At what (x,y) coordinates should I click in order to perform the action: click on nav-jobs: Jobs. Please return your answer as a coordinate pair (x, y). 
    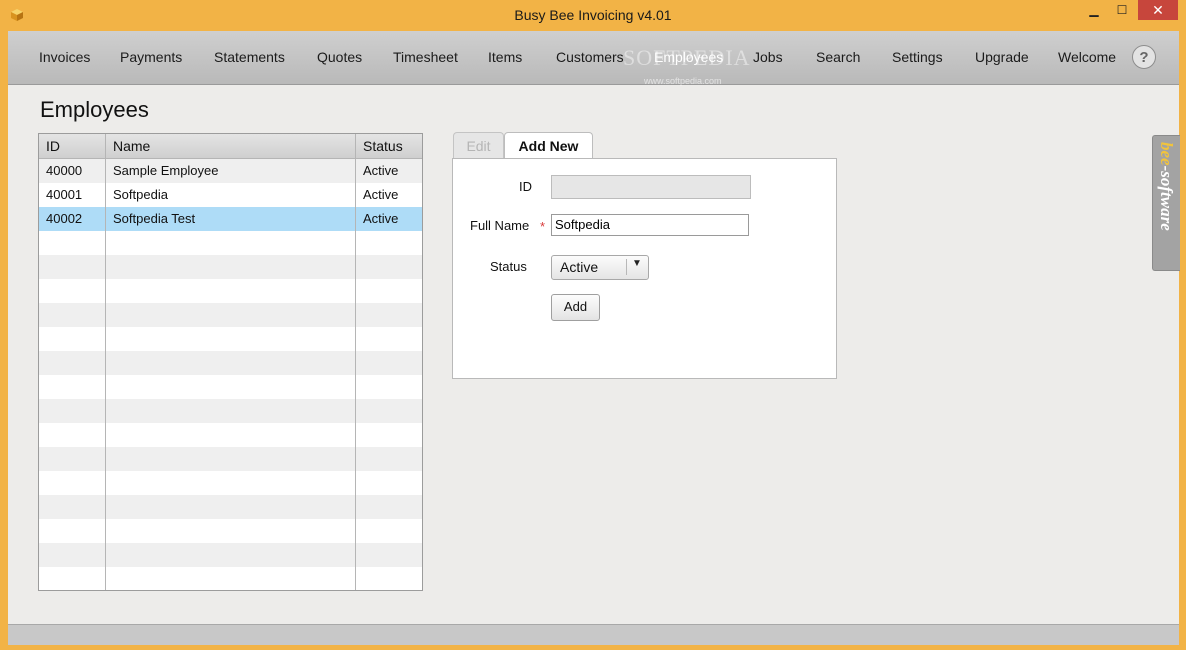
    Looking at the image, I should click on (768, 57).